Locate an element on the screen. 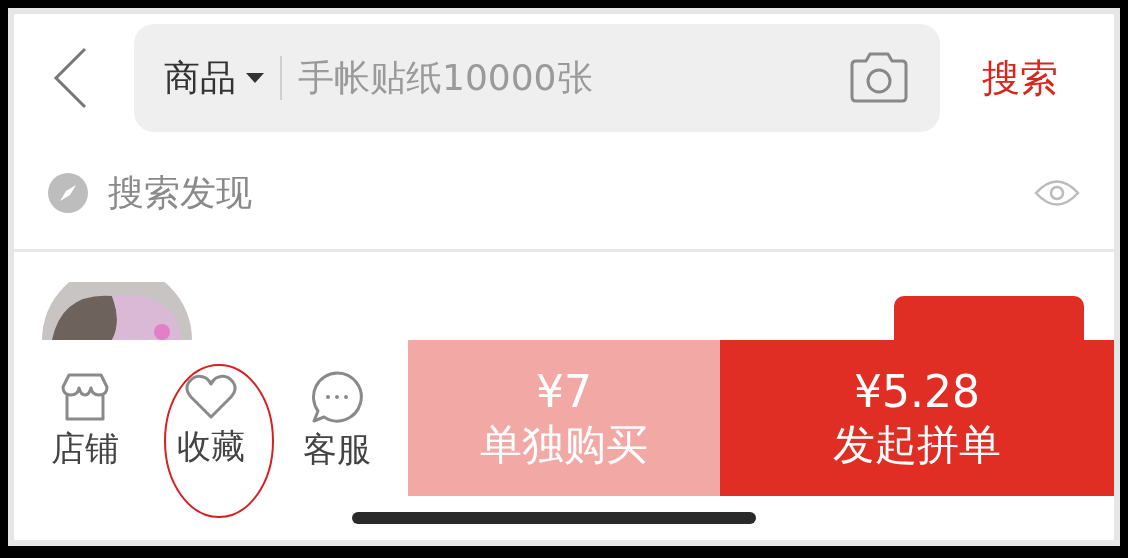  eye-icon is located at coordinates (1057, 192).